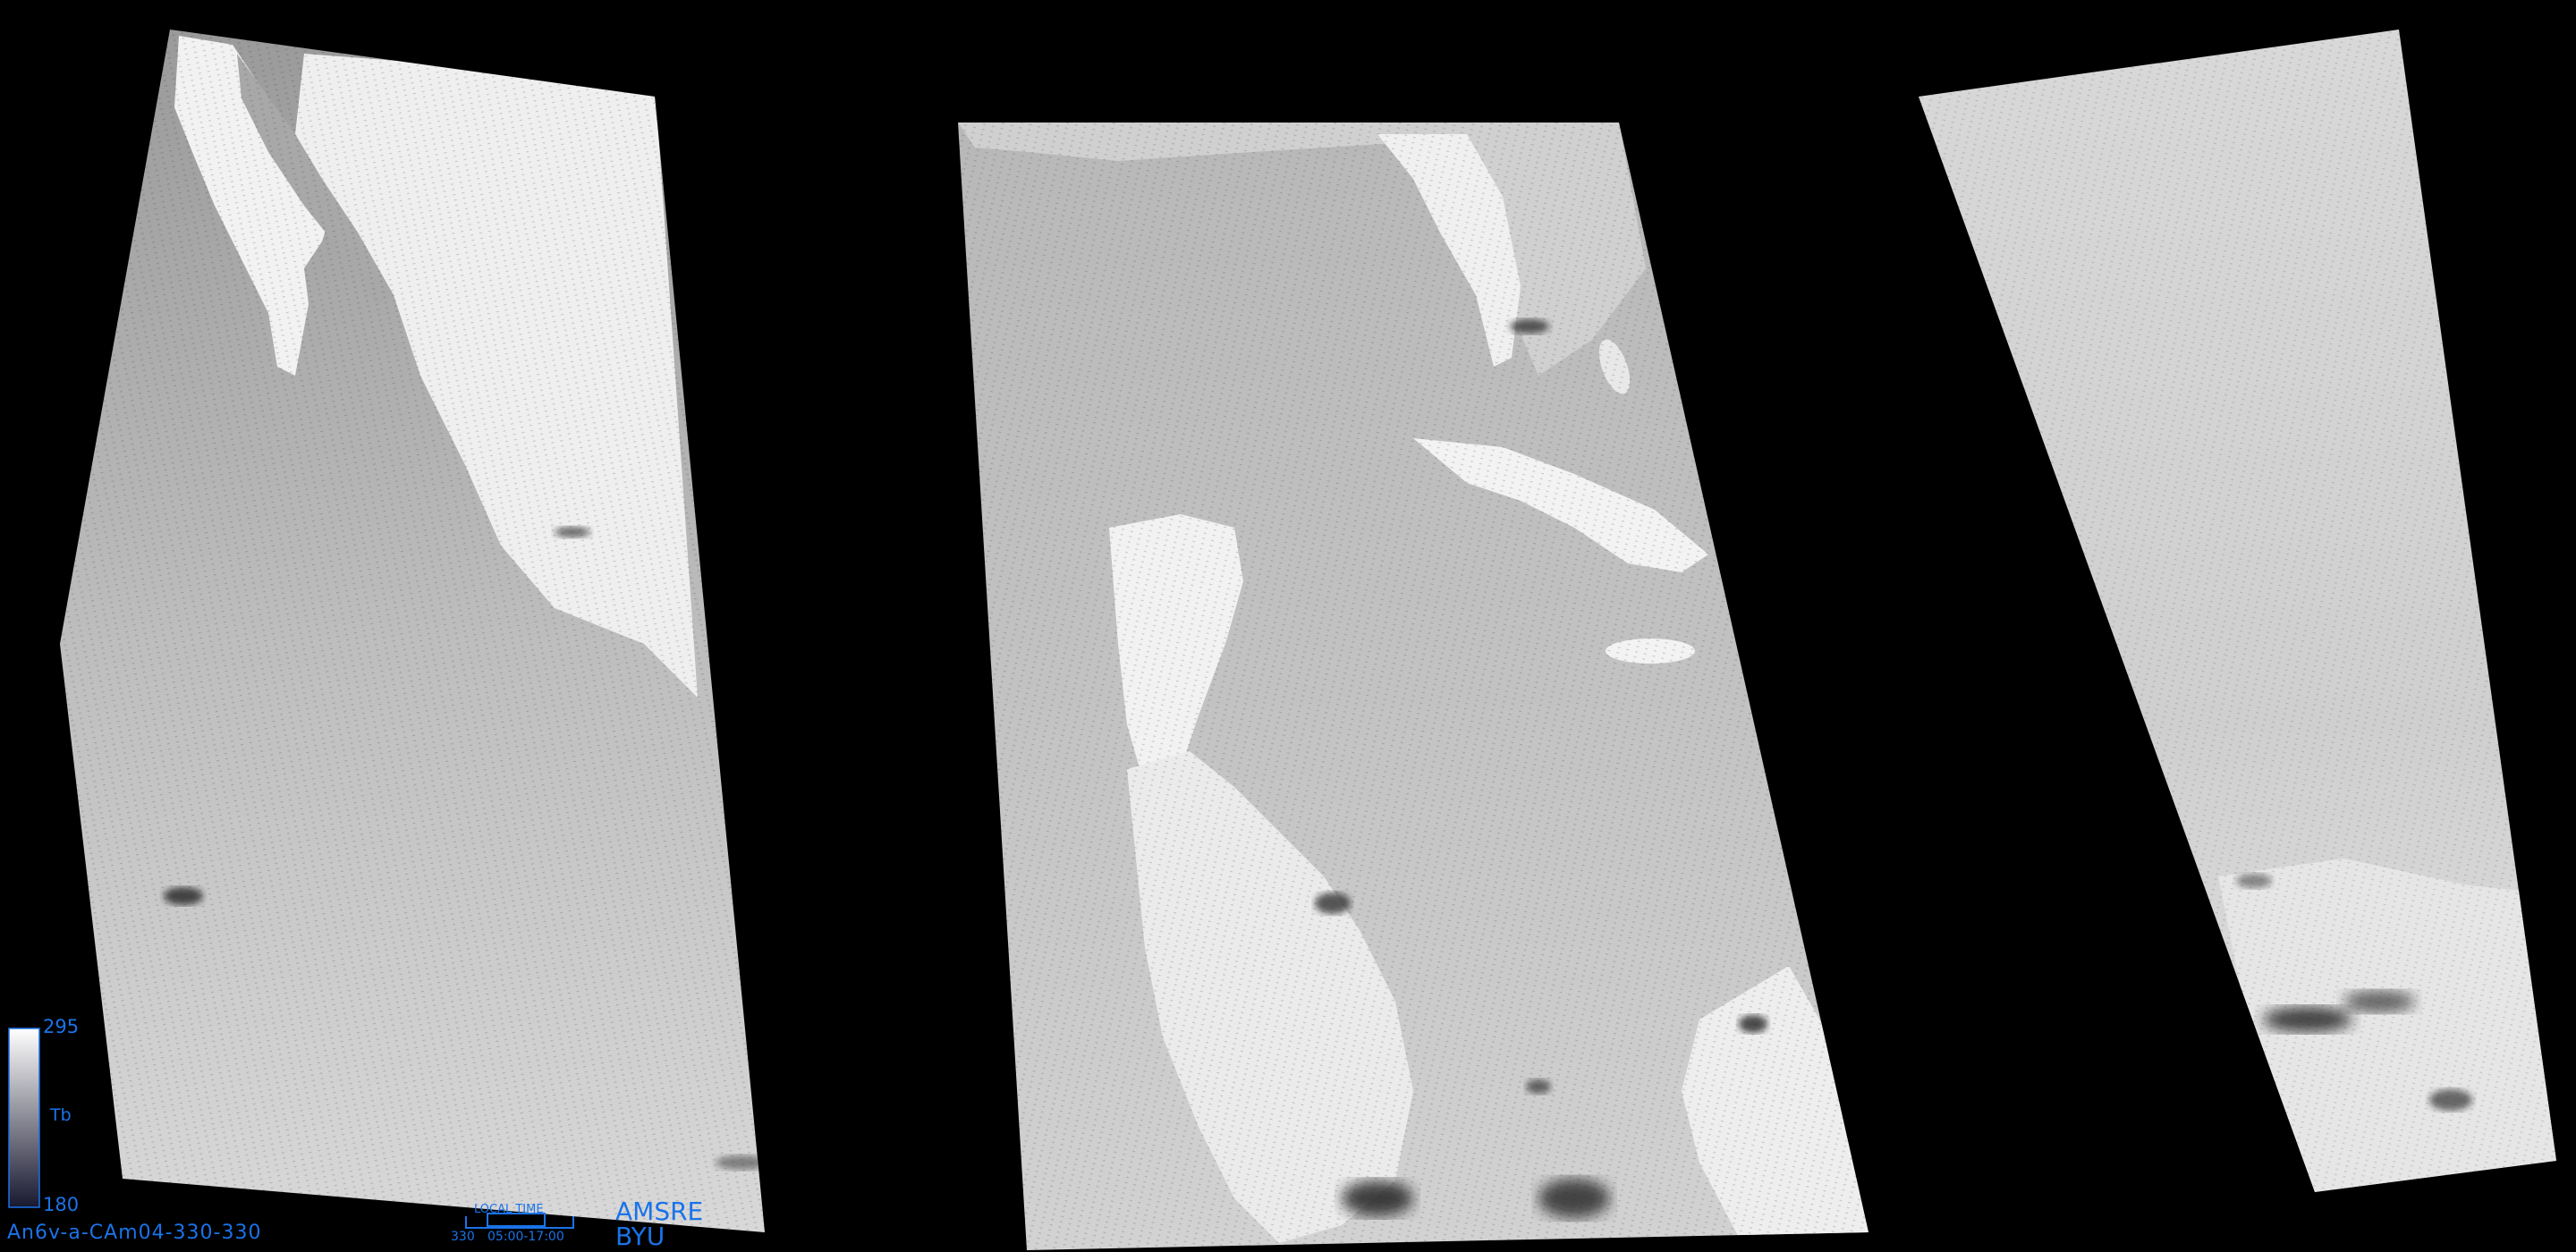 This screenshot has height=1252, width=2576. Describe the element at coordinates (61, 1026) in the screenshot. I see `colorbar-max-label: 295` at that location.